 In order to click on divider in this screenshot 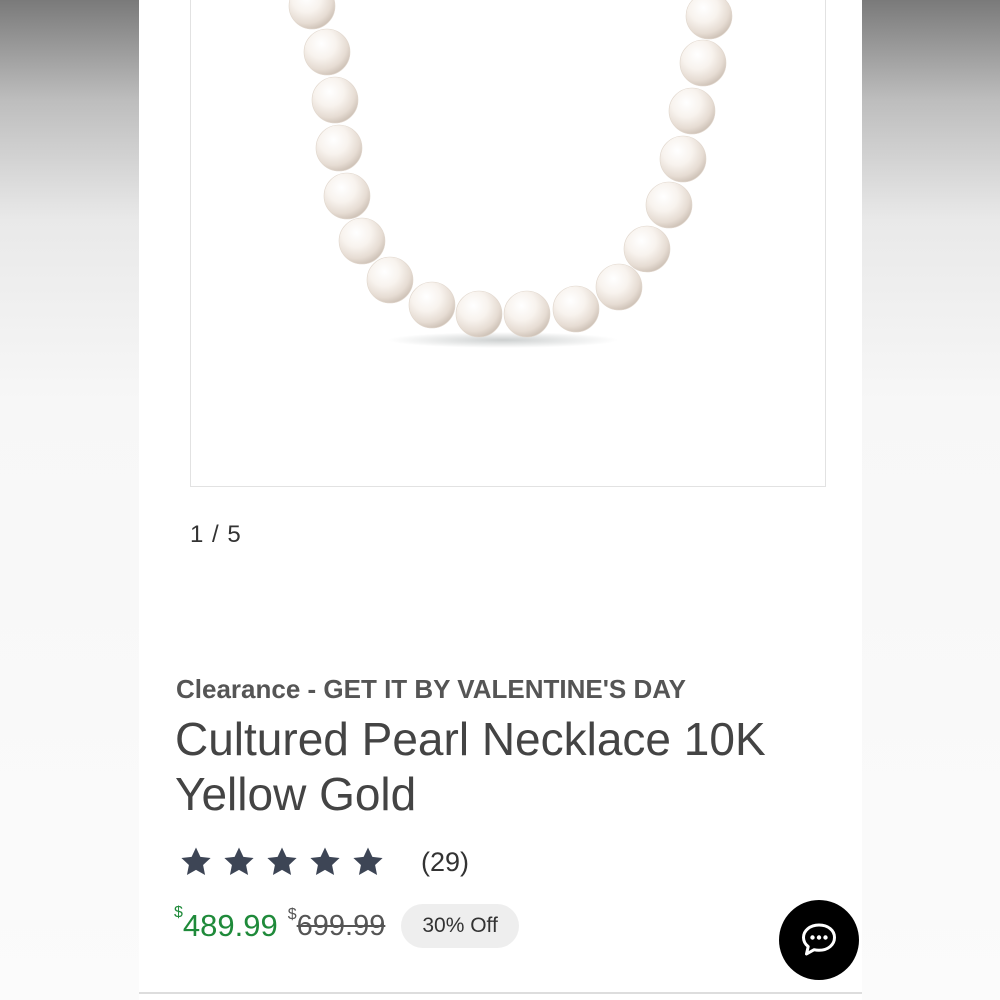, I will do `click(500, 993)`.